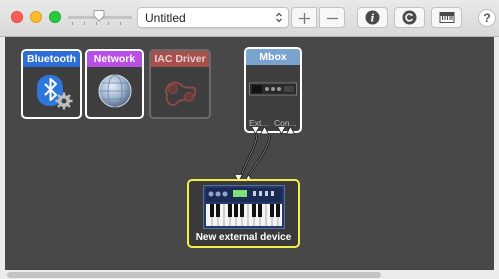 The width and height of the screenshot is (499, 279). Describe the element at coordinates (165, 18) in the screenshot. I see `configuration-value: Untitled` at that location.